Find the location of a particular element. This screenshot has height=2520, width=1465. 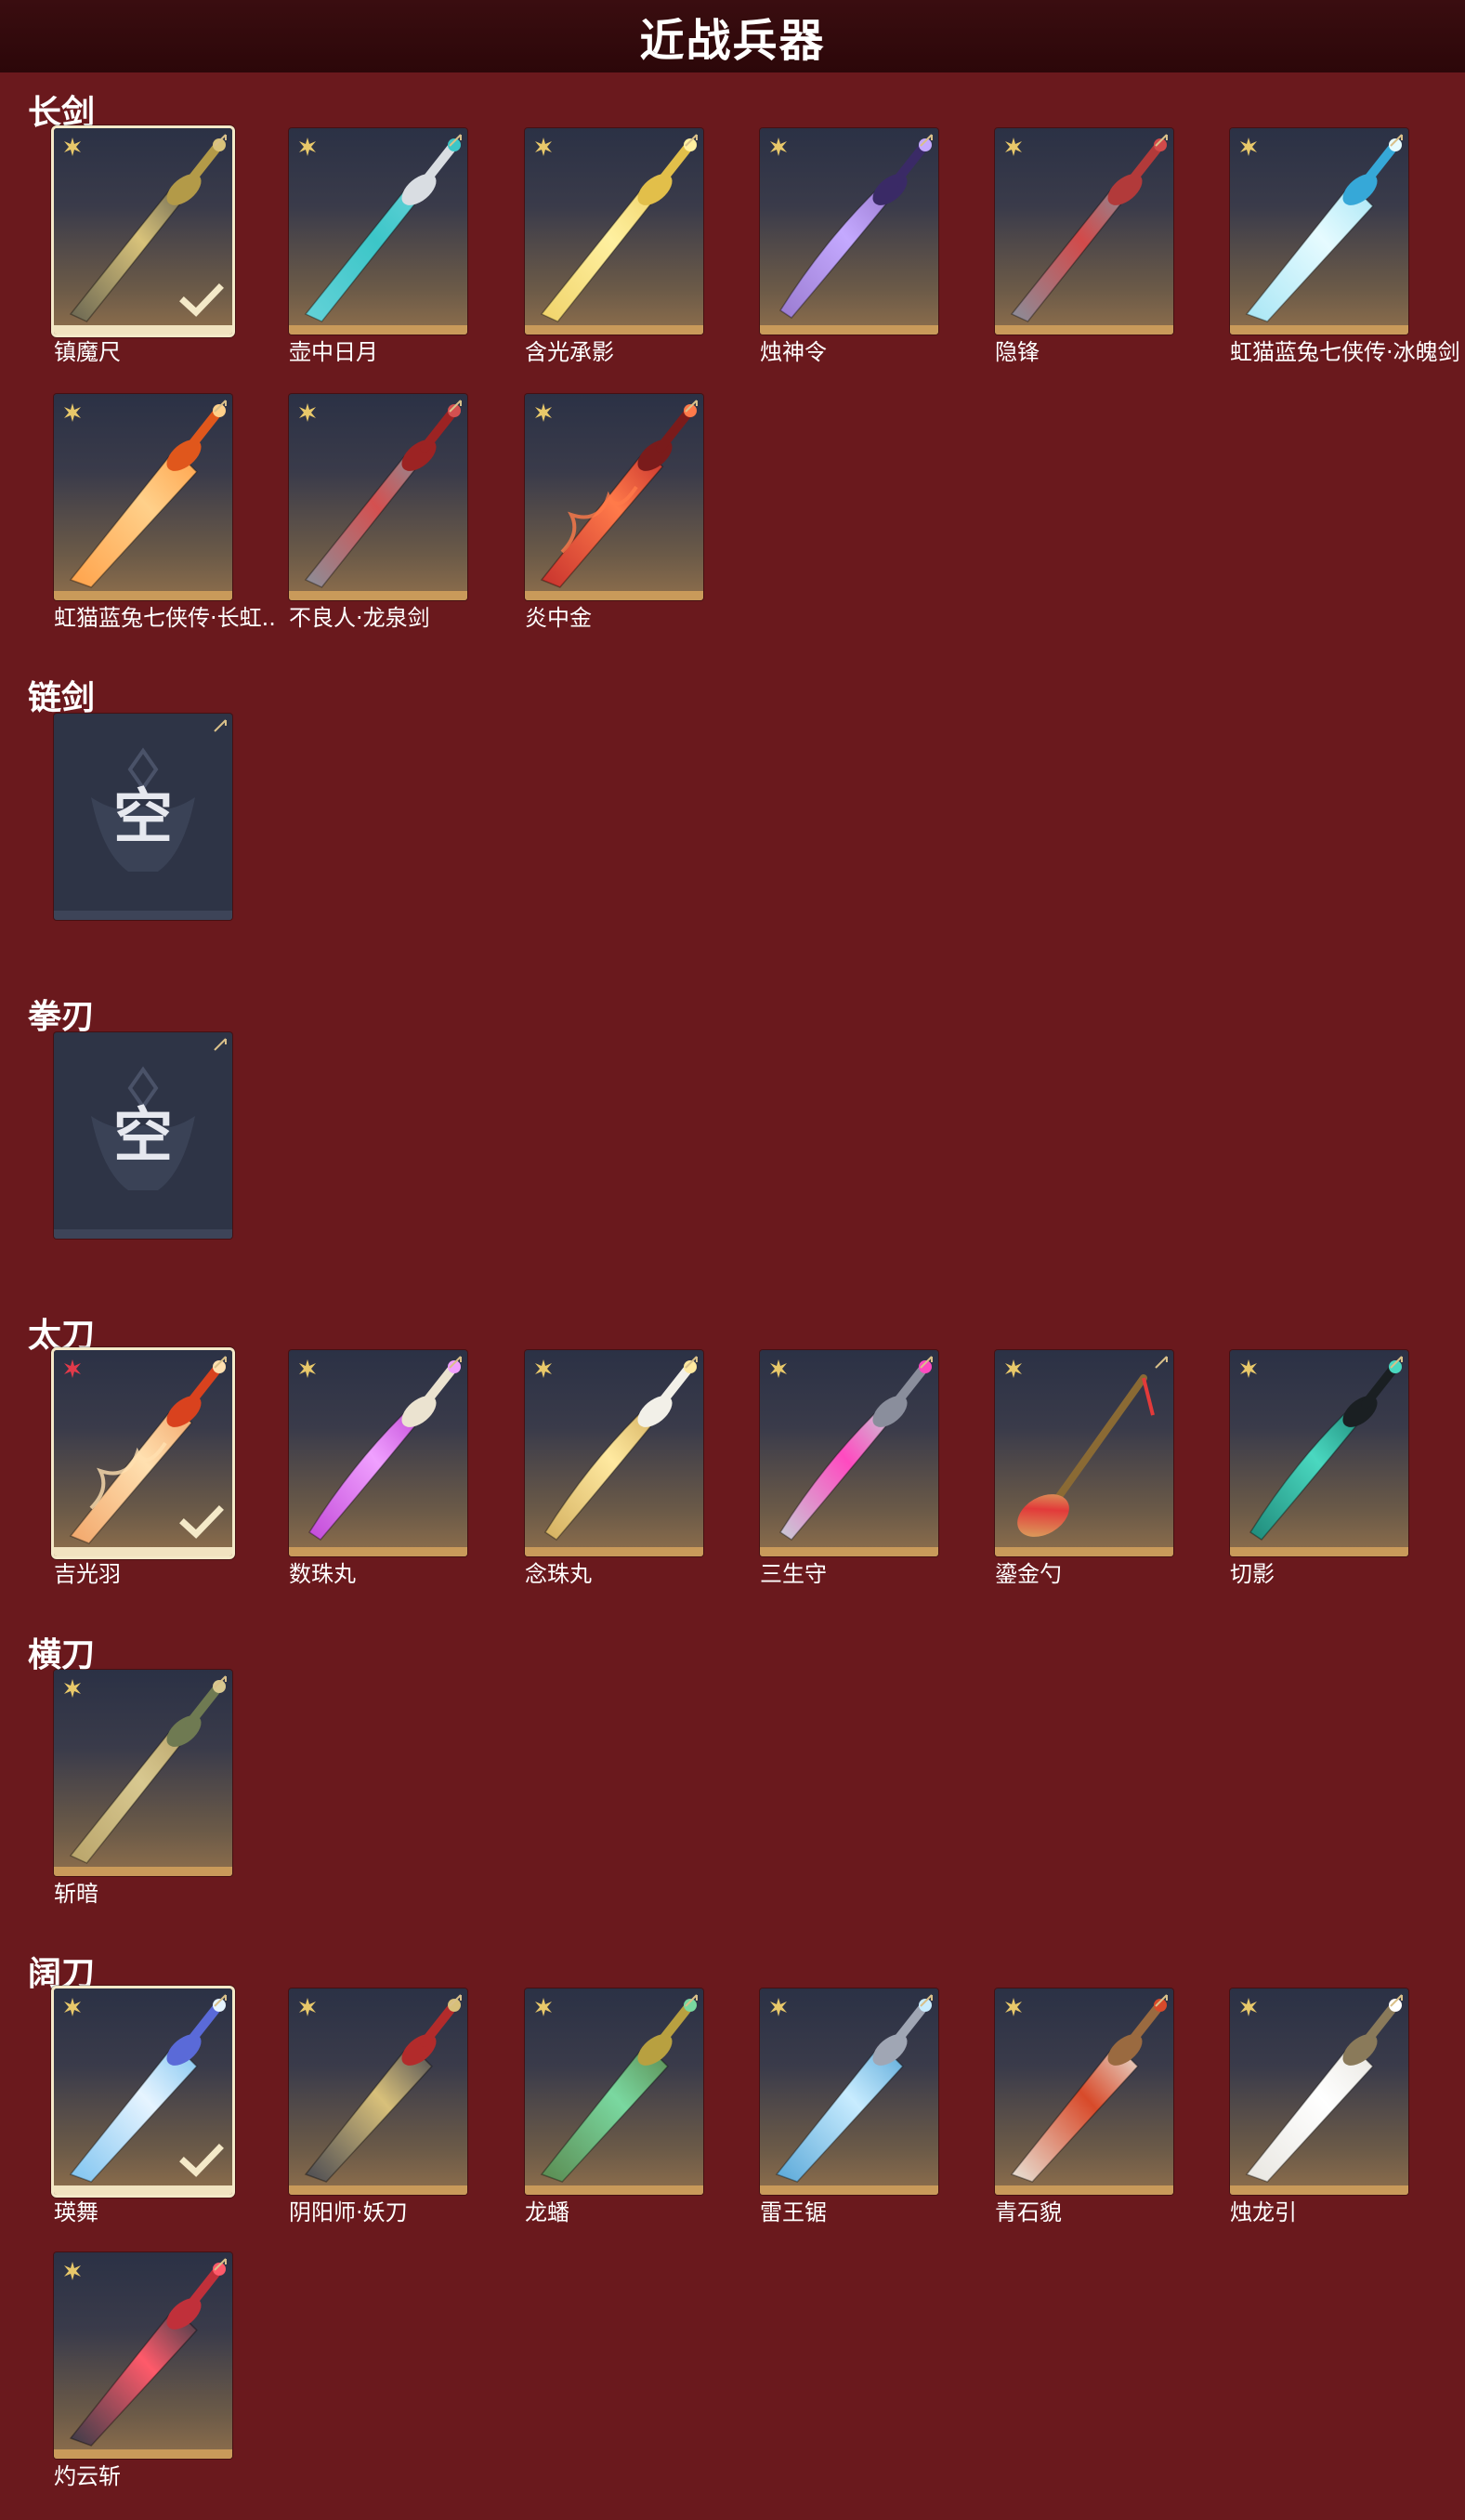

weapon-card: 含光承影 is located at coordinates (614, 246).